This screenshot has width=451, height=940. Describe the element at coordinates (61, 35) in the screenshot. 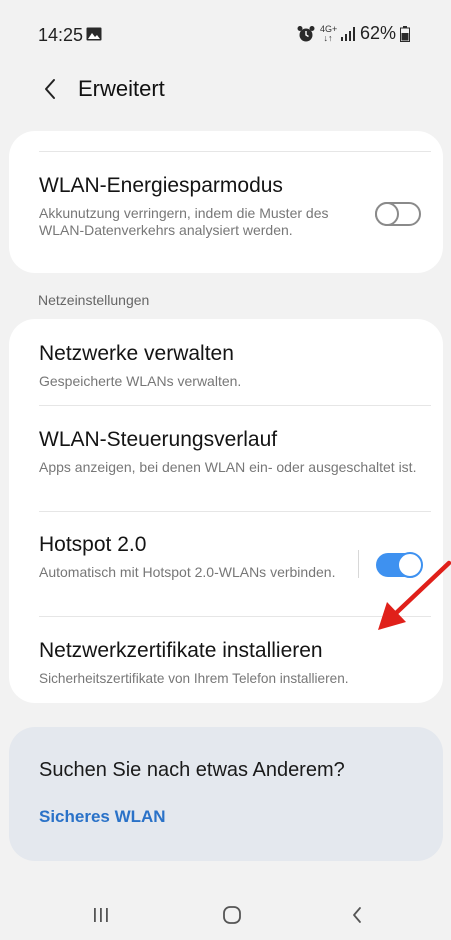

I see `status-time: 14:25` at that location.